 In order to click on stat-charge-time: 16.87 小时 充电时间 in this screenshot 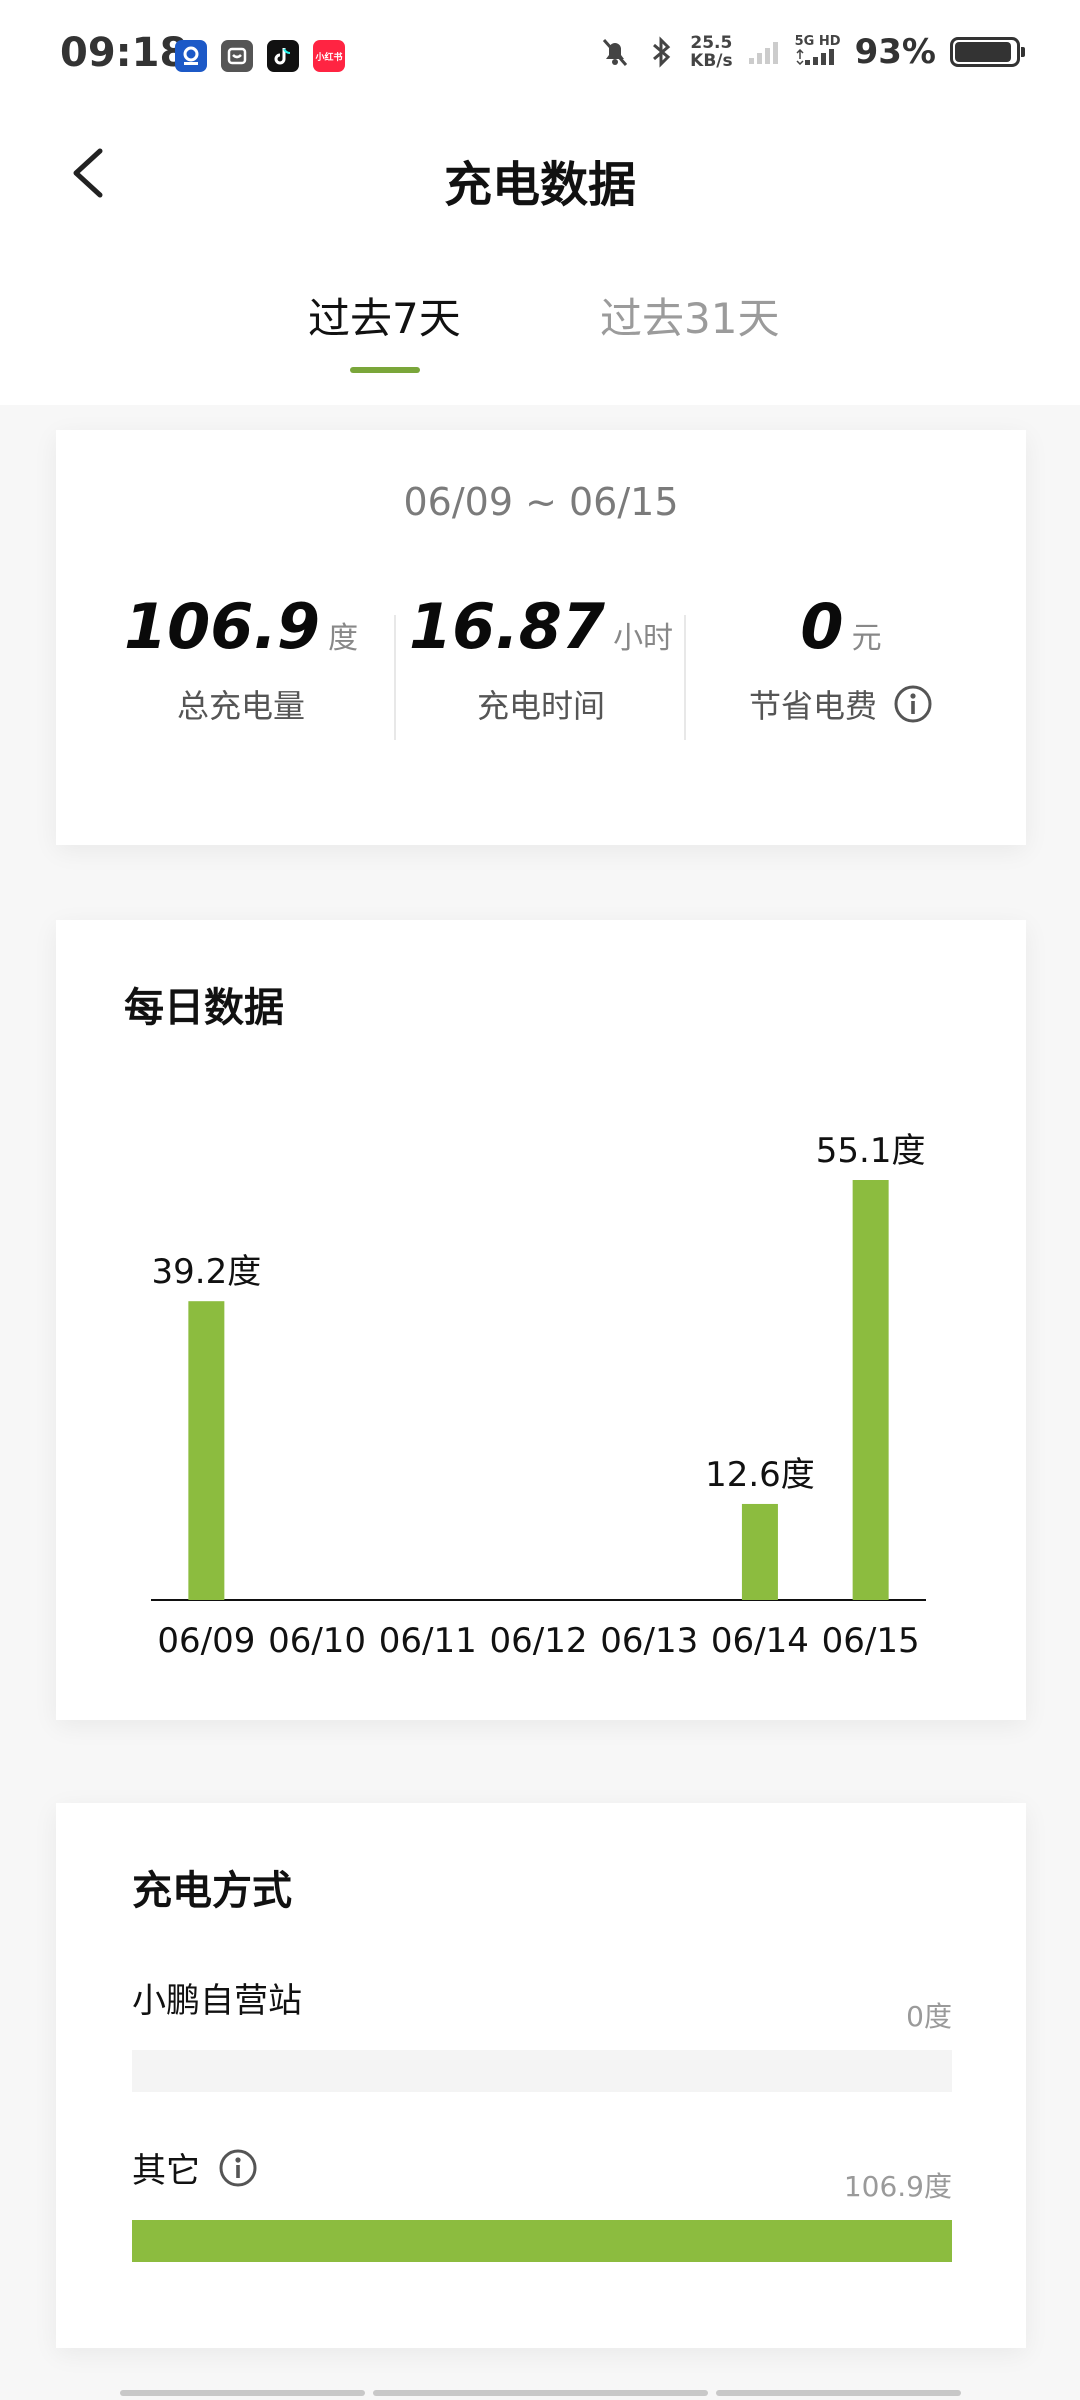, I will do `click(541, 658)`.